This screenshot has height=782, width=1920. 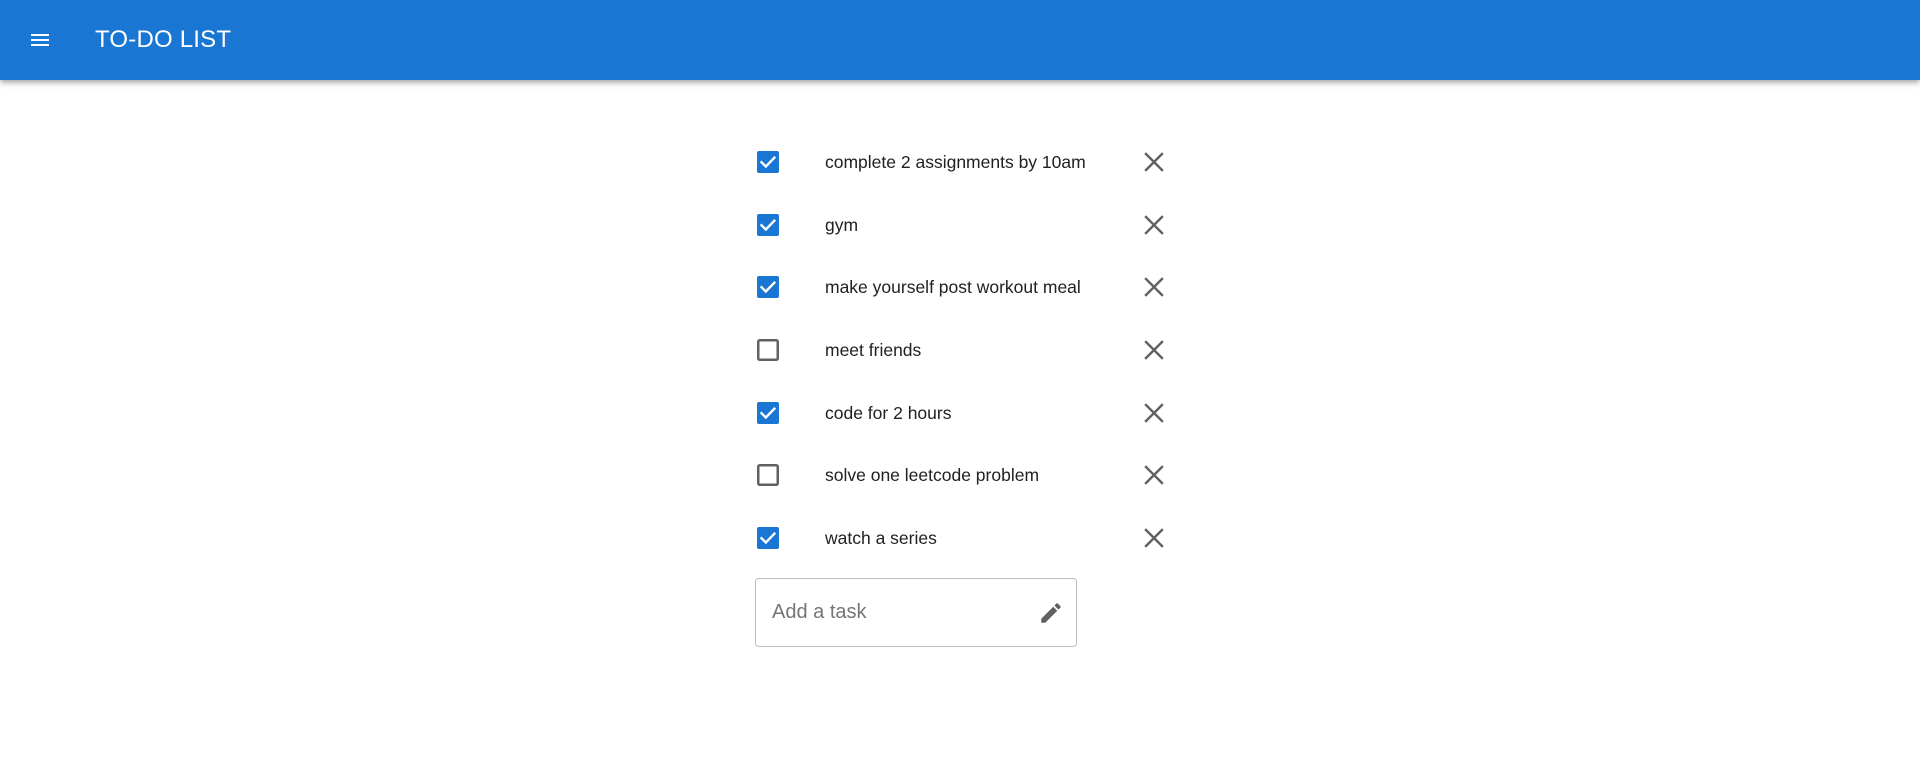 I want to click on task-text: make yourself post workout meal, so click(x=953, y=287).